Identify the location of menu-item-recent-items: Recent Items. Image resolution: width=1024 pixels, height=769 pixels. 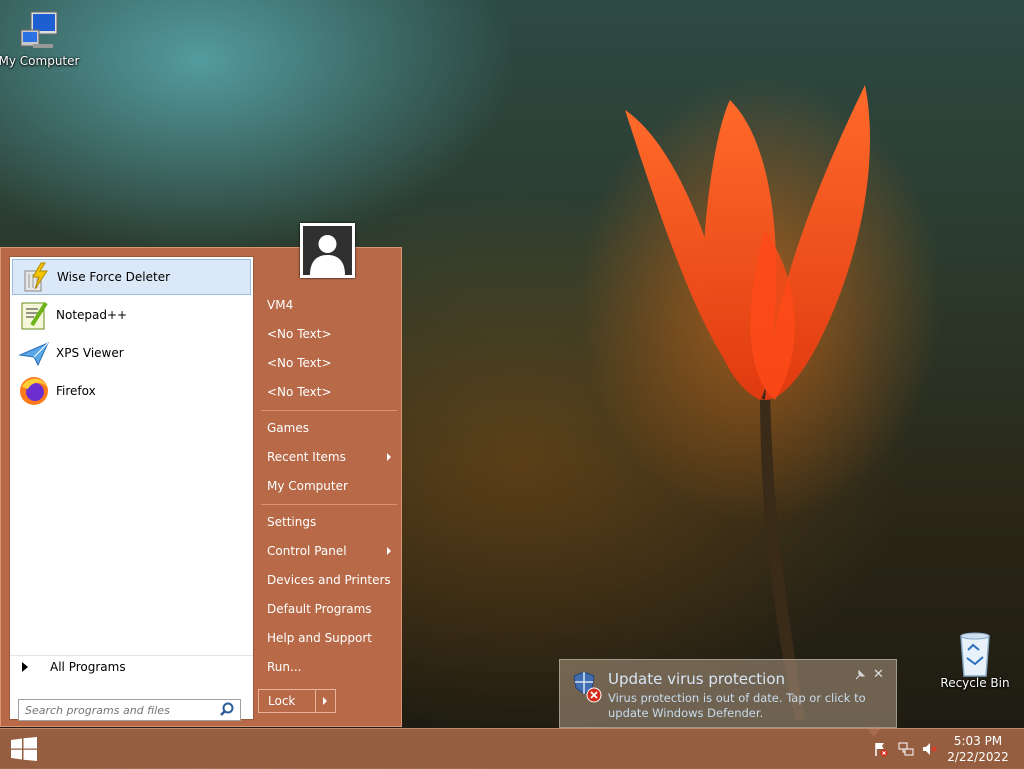
(328, 457).